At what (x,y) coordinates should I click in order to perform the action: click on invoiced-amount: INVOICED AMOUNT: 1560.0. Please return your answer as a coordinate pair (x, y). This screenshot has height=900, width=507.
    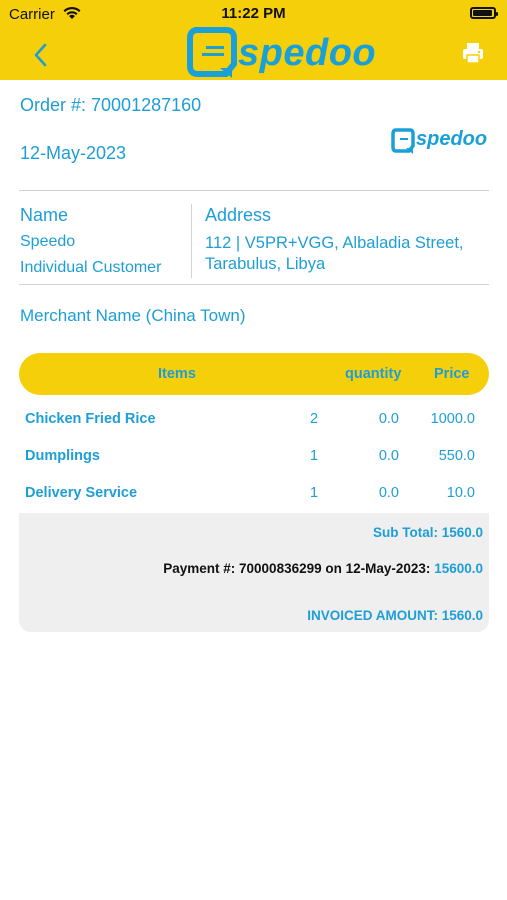
    Looking at the image, I should click on (395, 615).